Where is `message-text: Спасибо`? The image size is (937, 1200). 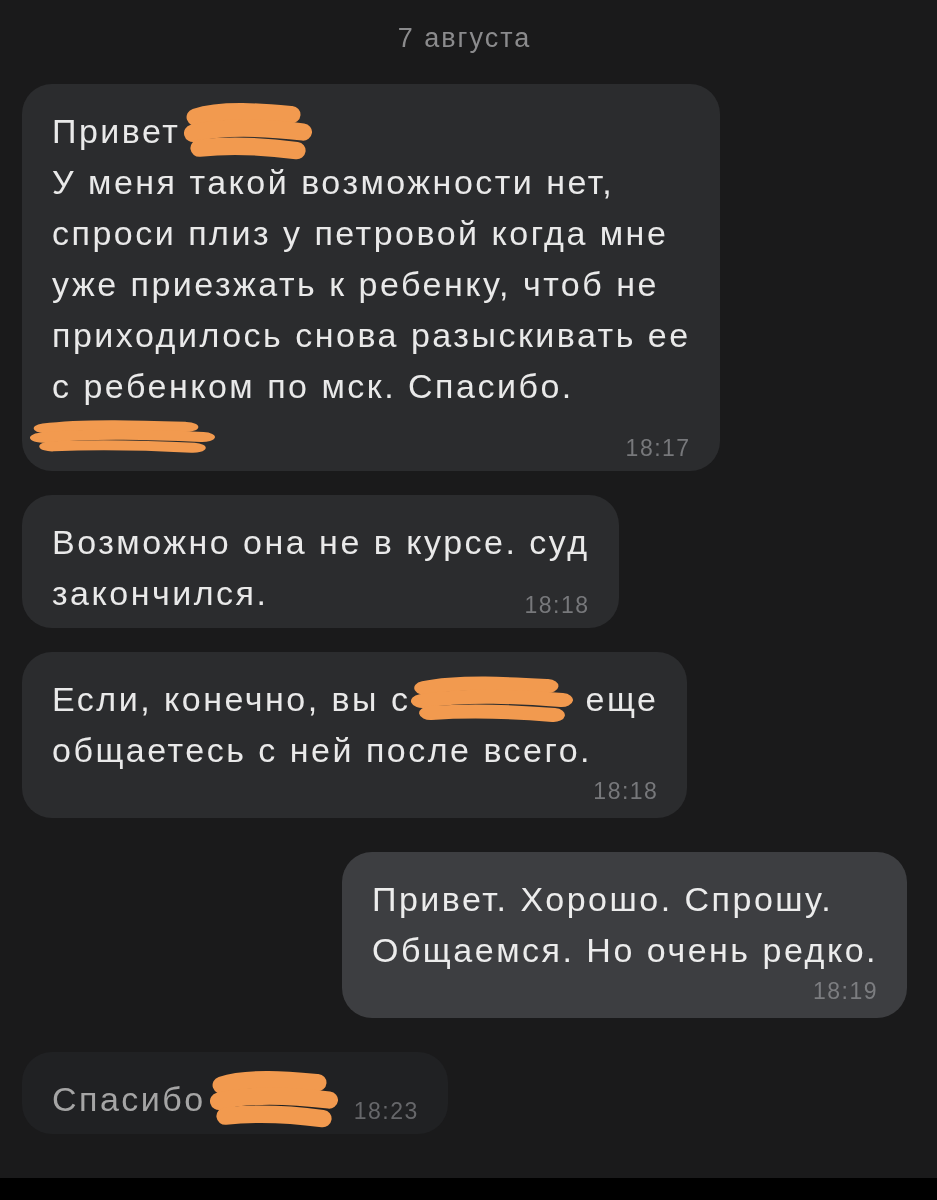 message-text: Спасибо is located at coordinates (129, 1099).